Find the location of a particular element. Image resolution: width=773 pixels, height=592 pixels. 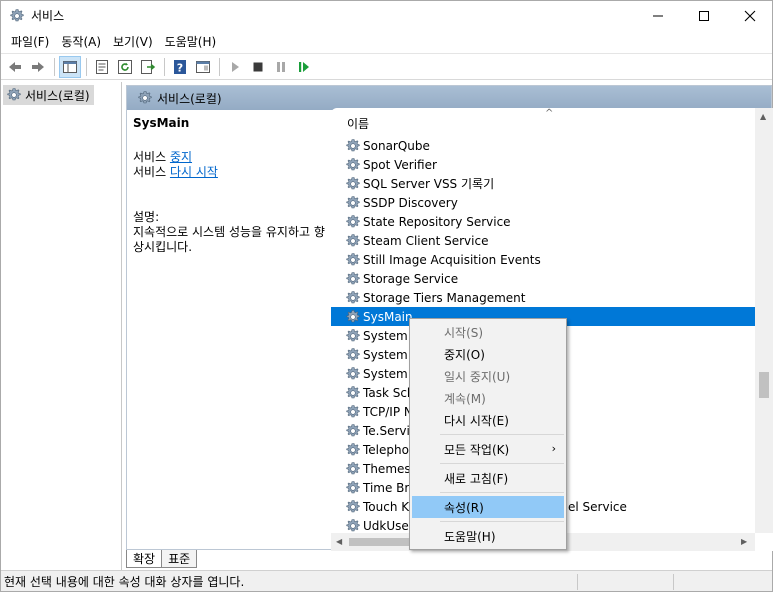

show-hide-button is located at coordinates (203, 67).